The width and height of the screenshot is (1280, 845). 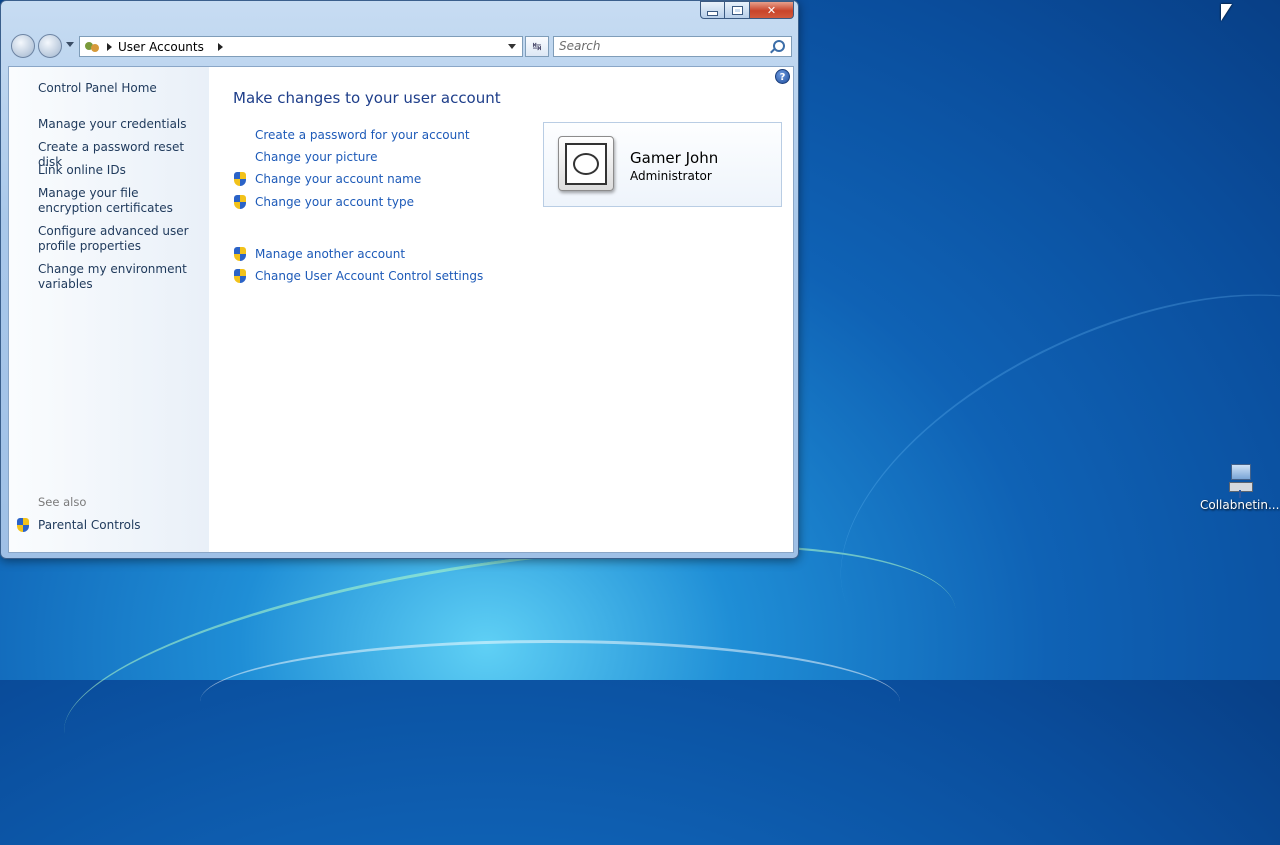 I want to click on refresh-icon: ↹, so click(x=537, y=46).